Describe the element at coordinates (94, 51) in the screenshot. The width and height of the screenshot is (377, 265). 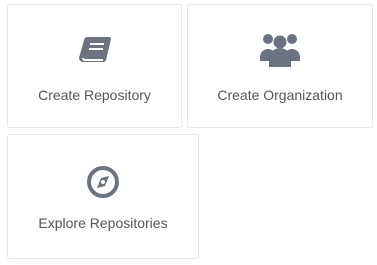
I see `book-icon` at that location.